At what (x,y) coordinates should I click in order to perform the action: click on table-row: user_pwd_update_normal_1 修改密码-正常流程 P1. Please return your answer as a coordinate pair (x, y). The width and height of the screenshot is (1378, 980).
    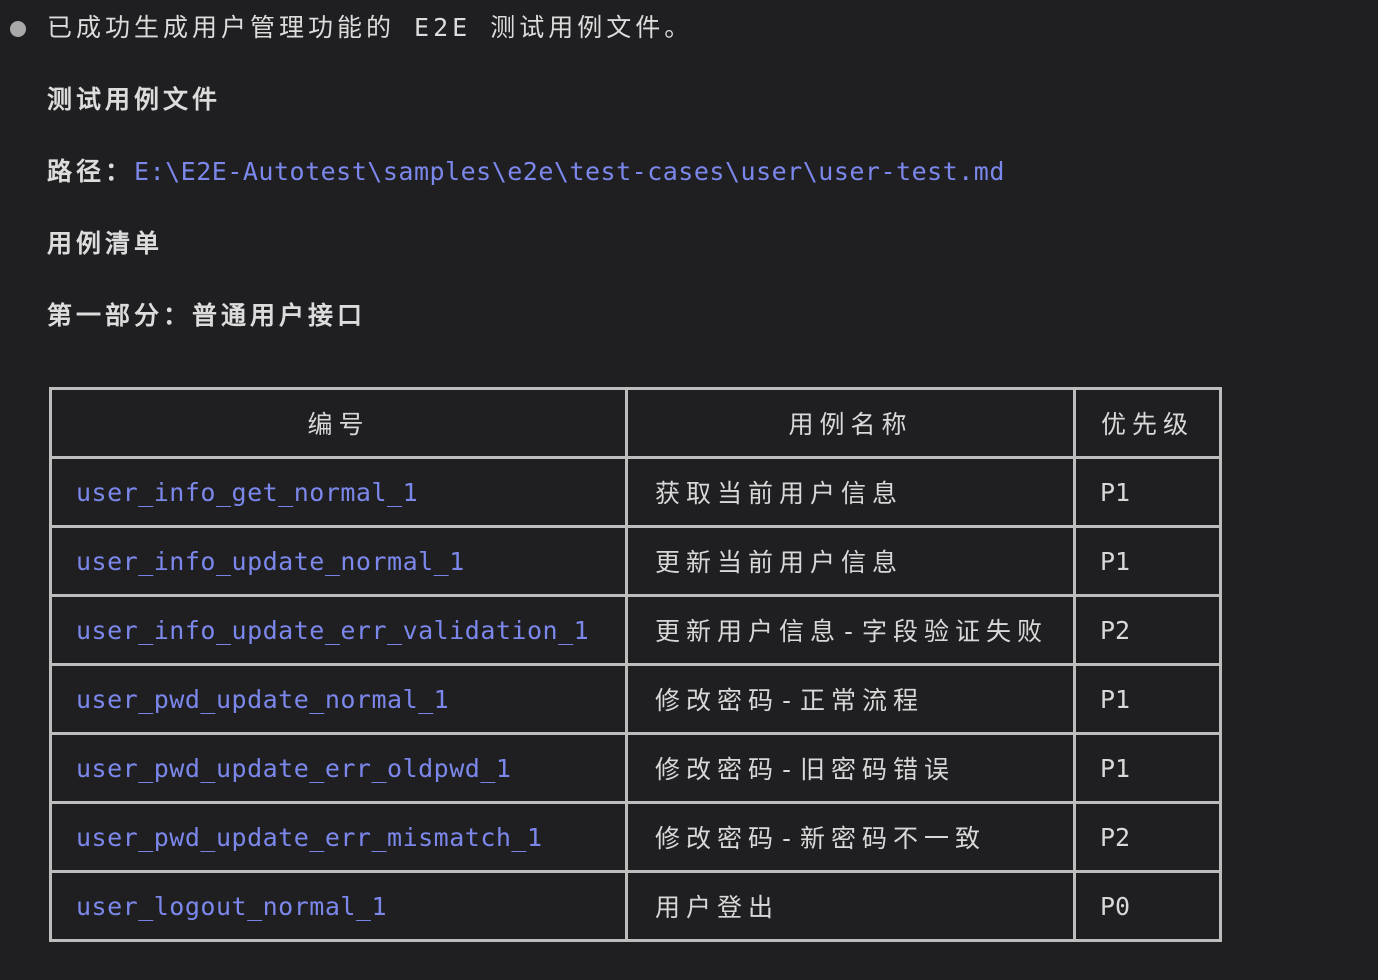
    Looking at the image, I should click on (635, 699).